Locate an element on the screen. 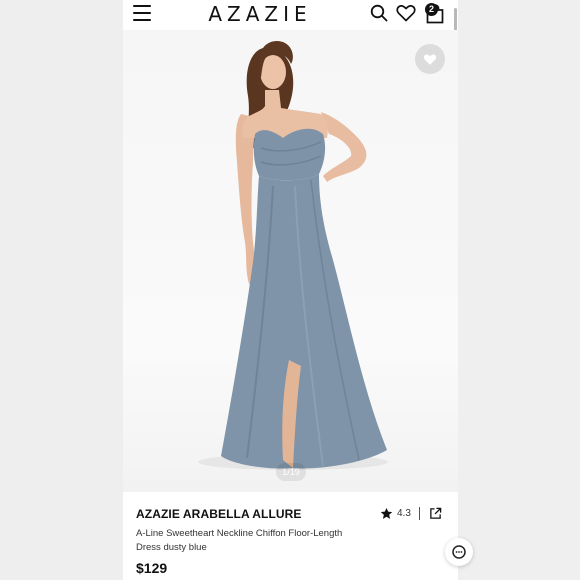 The width and height of the screenshot is (580, 580). rating: 4.3 is located at coordinates (395, 513).